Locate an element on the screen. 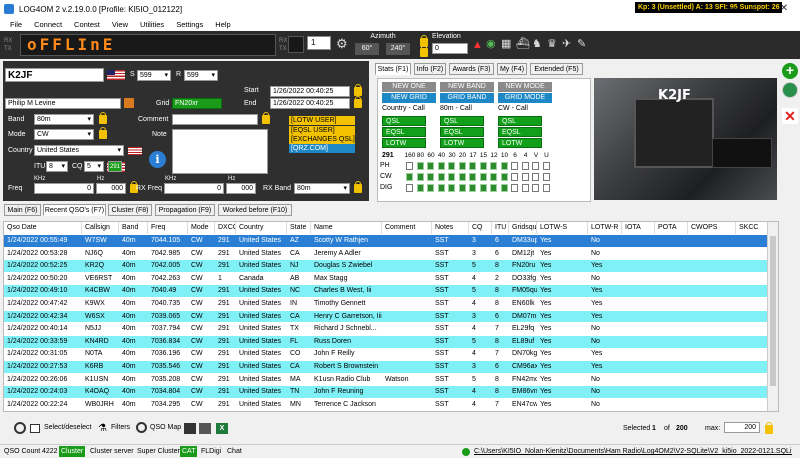 This screenshot has height=458, width=800. qso-map-icon is located at coordinates (141, 427).